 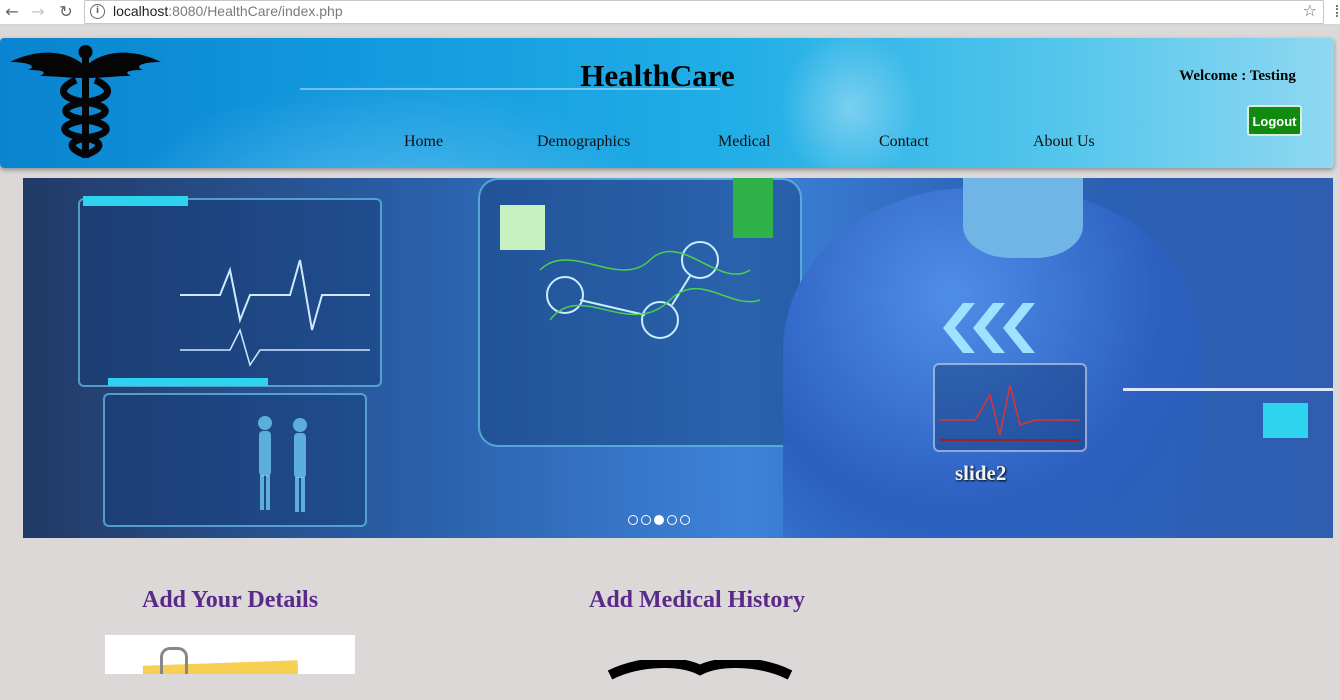 I want to click on logout-button: Logout, so click(x=1274, y=120).